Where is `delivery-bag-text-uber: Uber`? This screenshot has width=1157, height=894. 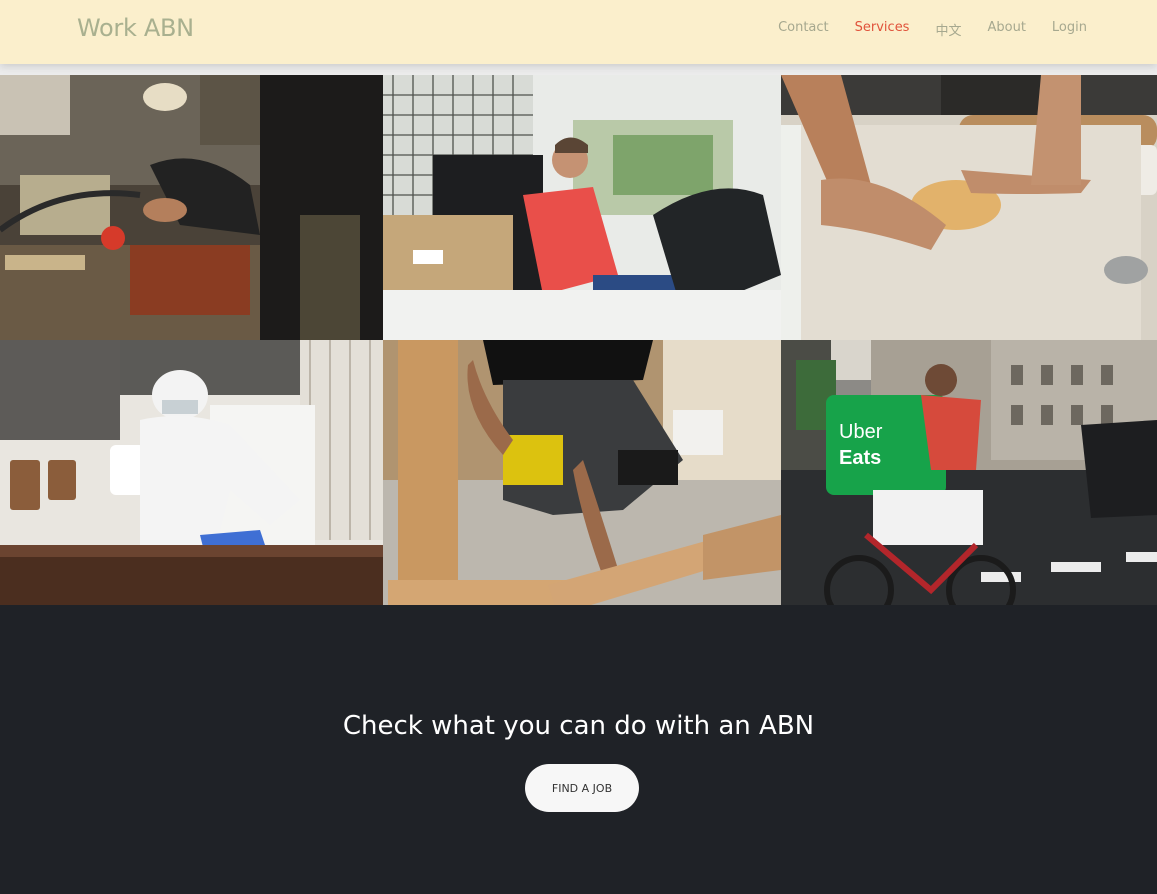
delivery-bag-text-uber: Uber is located at coordinates (861, 432).